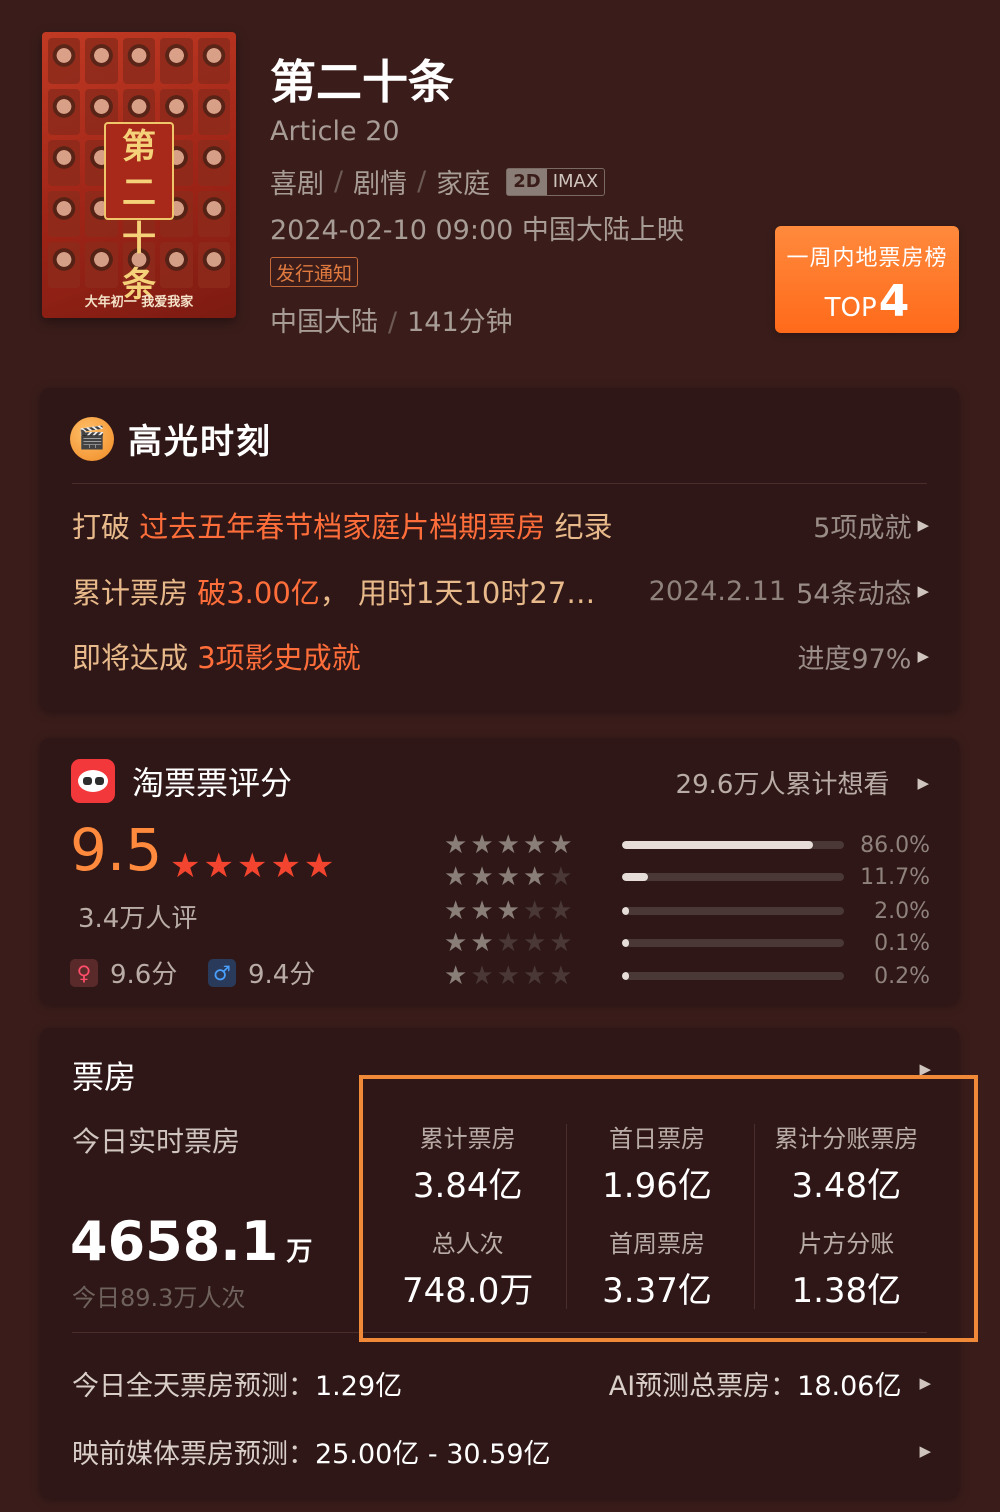 The image size is (1000, 1512). What do you see at coordinates (902, 943) in the screenshot?
I see `rating-percent: 0.1%` at bounding box center [902, 943].